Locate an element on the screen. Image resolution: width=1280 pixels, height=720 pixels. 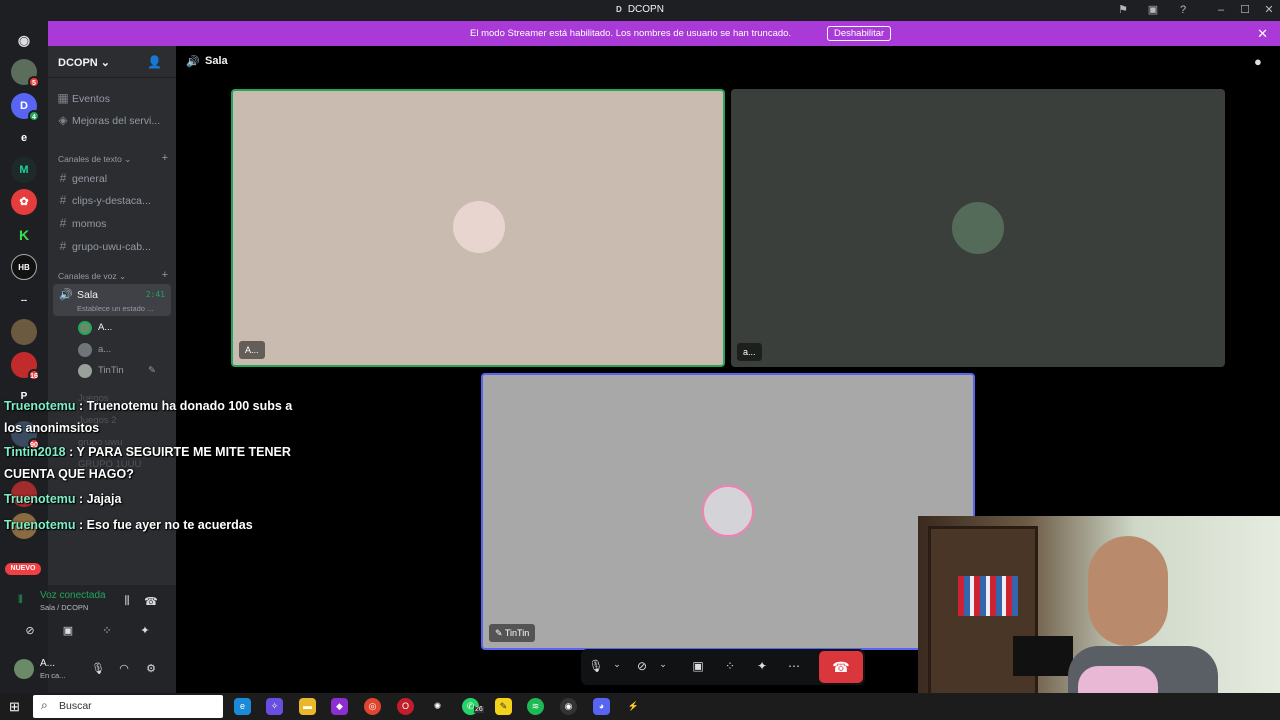
window-title: D DCOPN is located at coordinates (640, 9).